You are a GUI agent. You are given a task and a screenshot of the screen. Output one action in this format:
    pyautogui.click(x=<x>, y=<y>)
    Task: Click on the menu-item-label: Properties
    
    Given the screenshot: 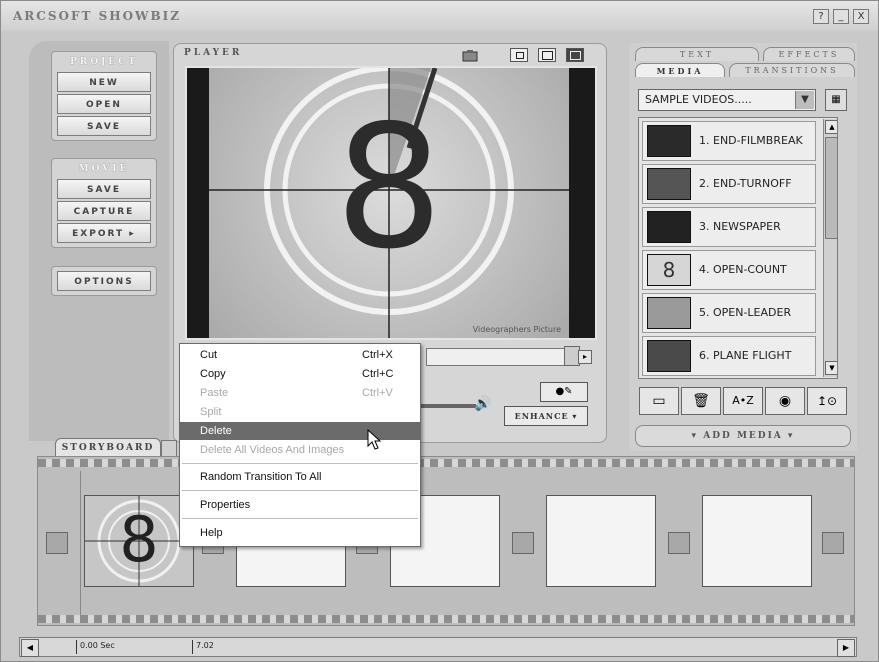 What is the action you would take?
    pyautogui.click(x=225, y=505)
    